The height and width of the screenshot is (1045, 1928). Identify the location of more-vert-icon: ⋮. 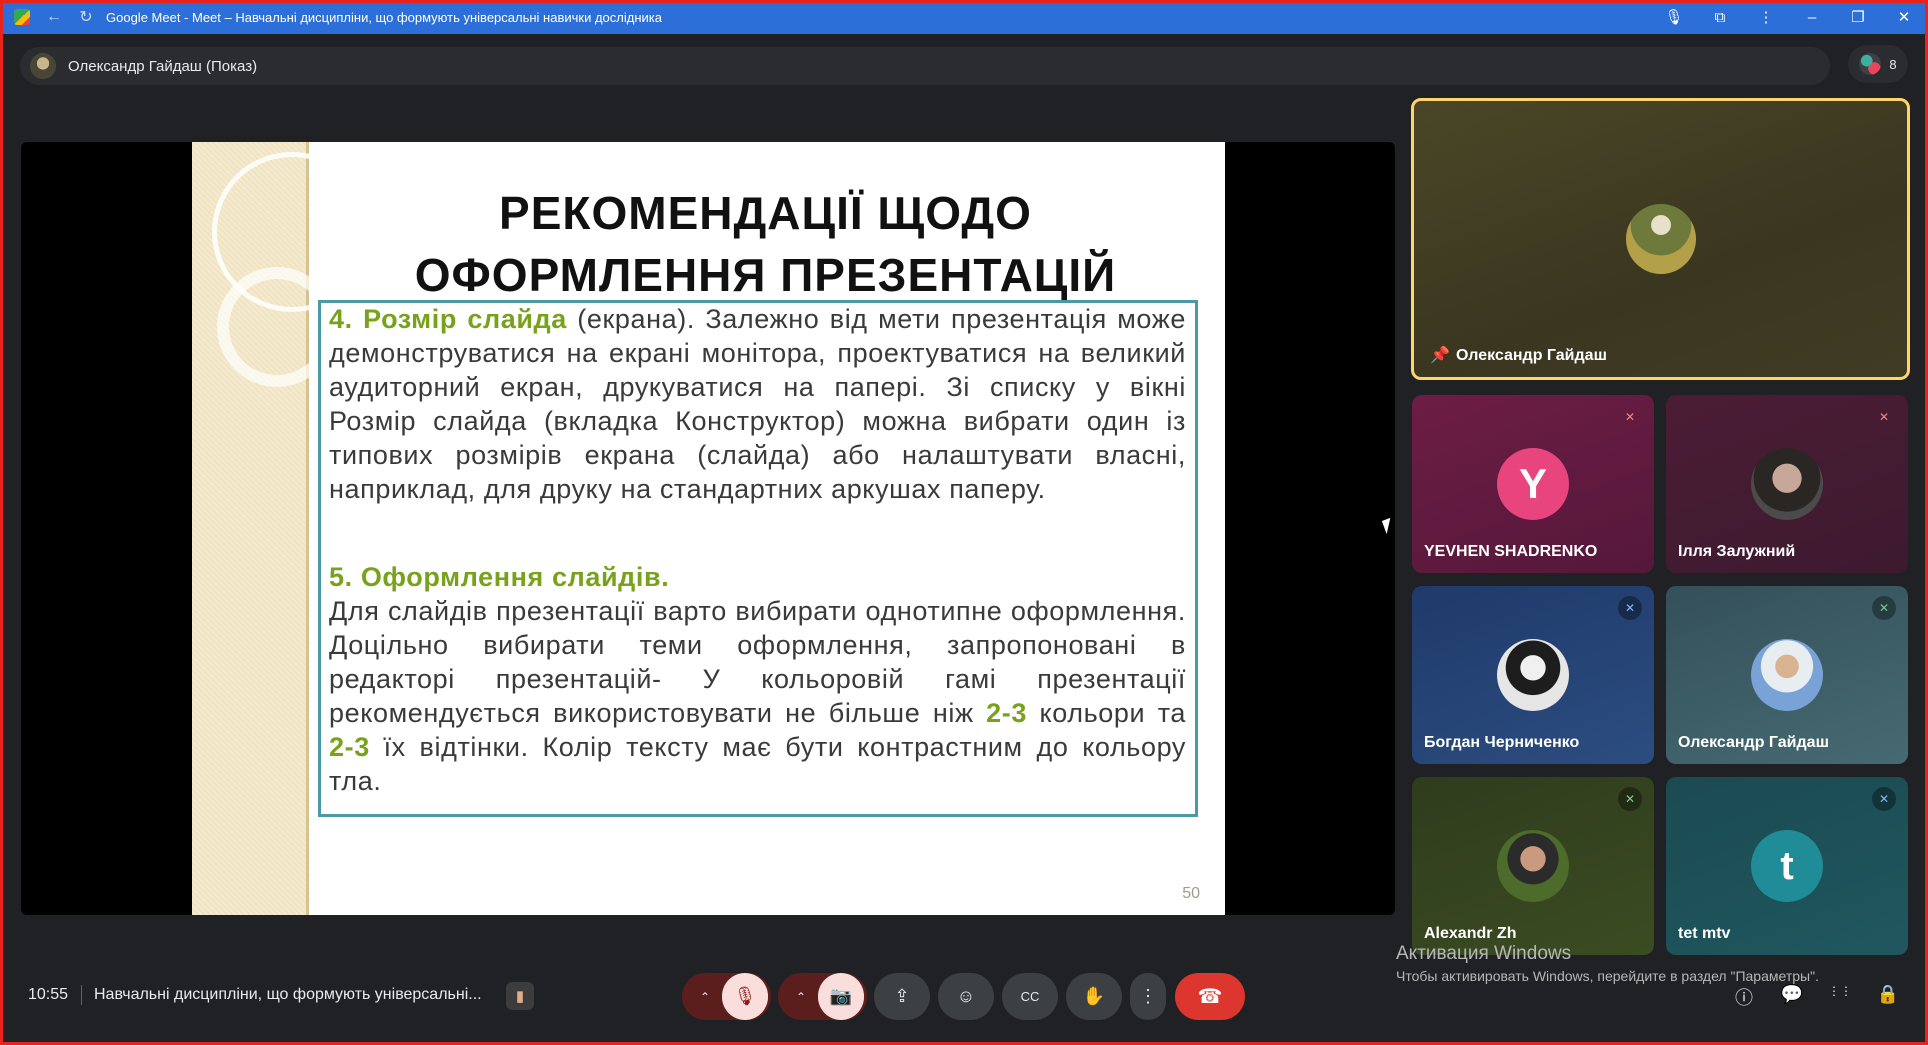
(1148, 996).